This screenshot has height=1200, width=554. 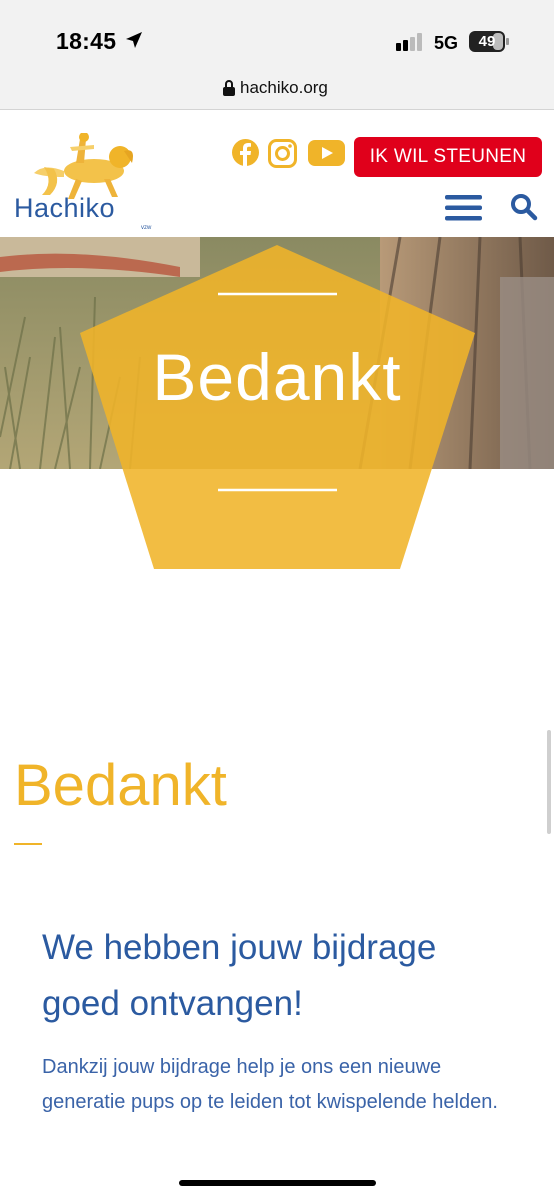 I want to click on status-time: 18:45, so click(x=86, y=41).